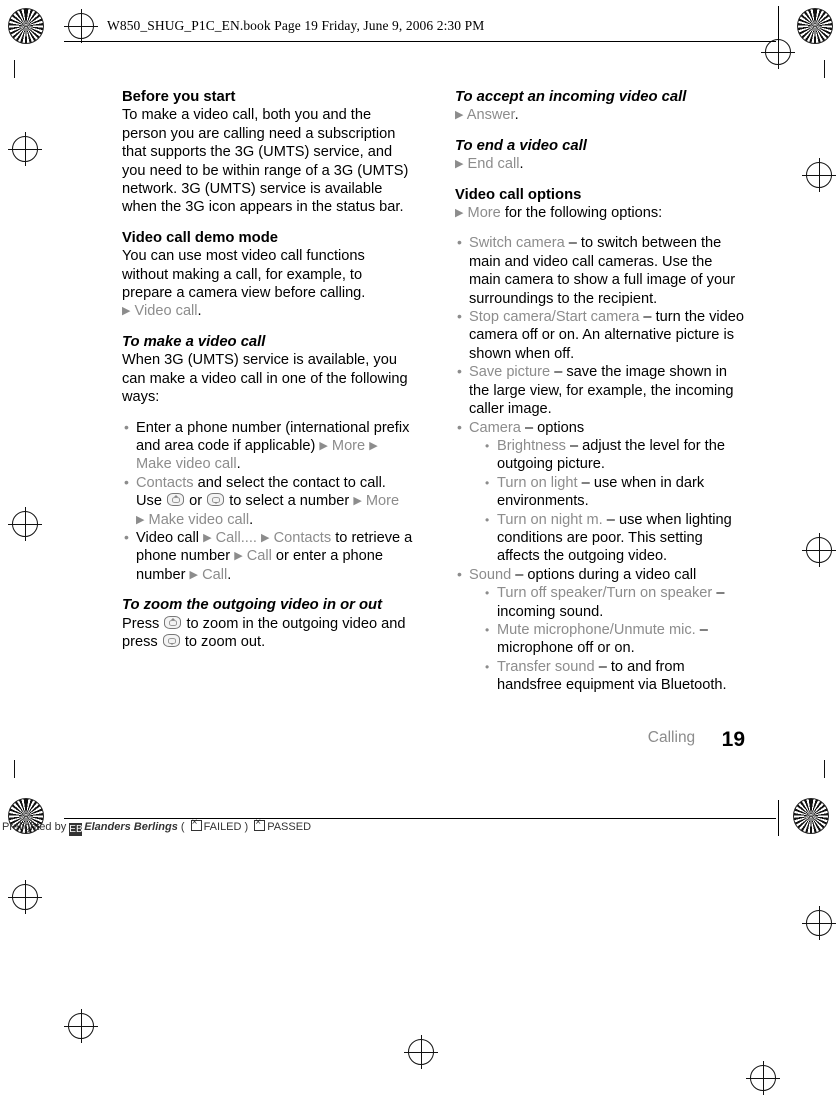  Describe the element at coordinates (200, 237) in the screenshot. I see `heading-video-call-demo-mode: Video call demo mode` at that location.